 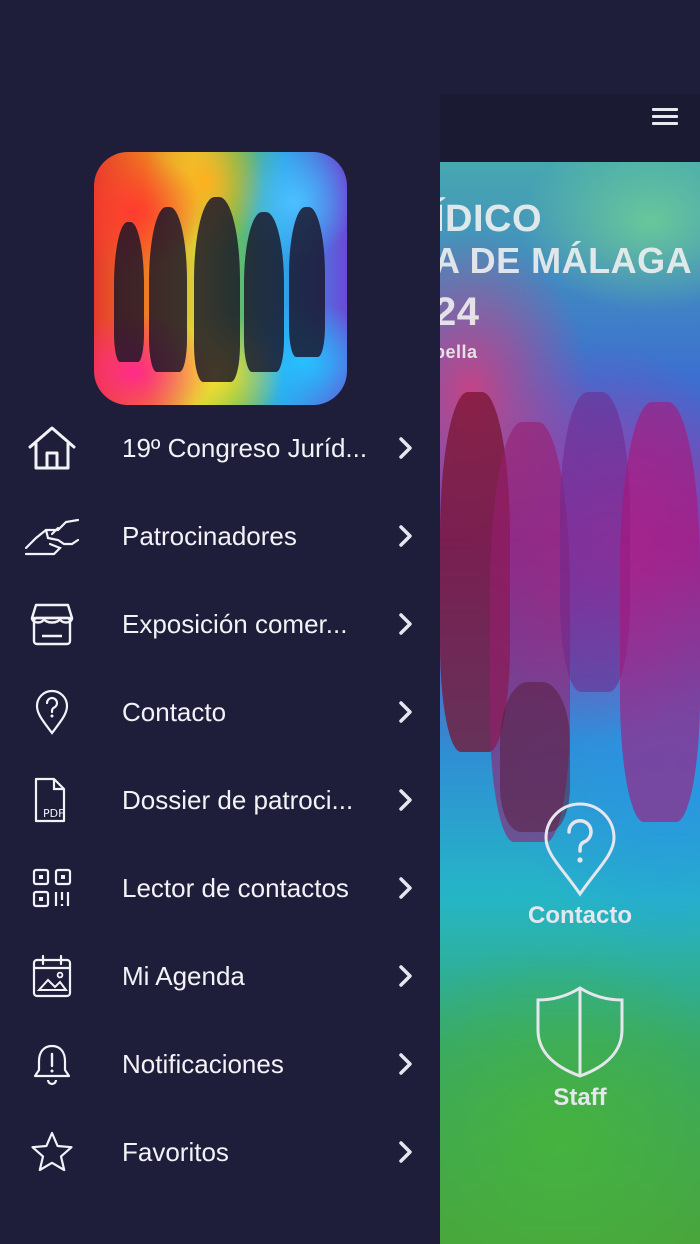 What do you see at coordinates (570, 128) in the screenshot?
I see `app-header` at bounding box center [570, 128].